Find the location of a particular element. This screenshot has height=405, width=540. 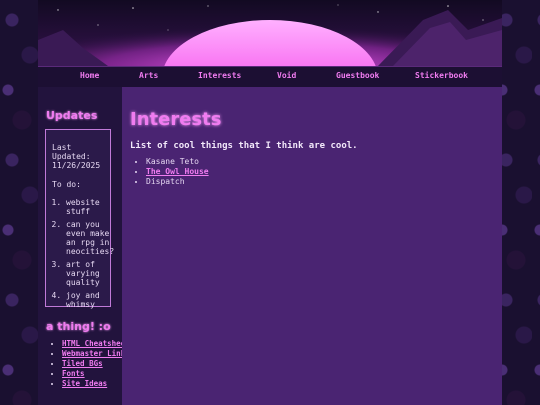

todo-item: art of varying quality is located at coordinates (88, 273).